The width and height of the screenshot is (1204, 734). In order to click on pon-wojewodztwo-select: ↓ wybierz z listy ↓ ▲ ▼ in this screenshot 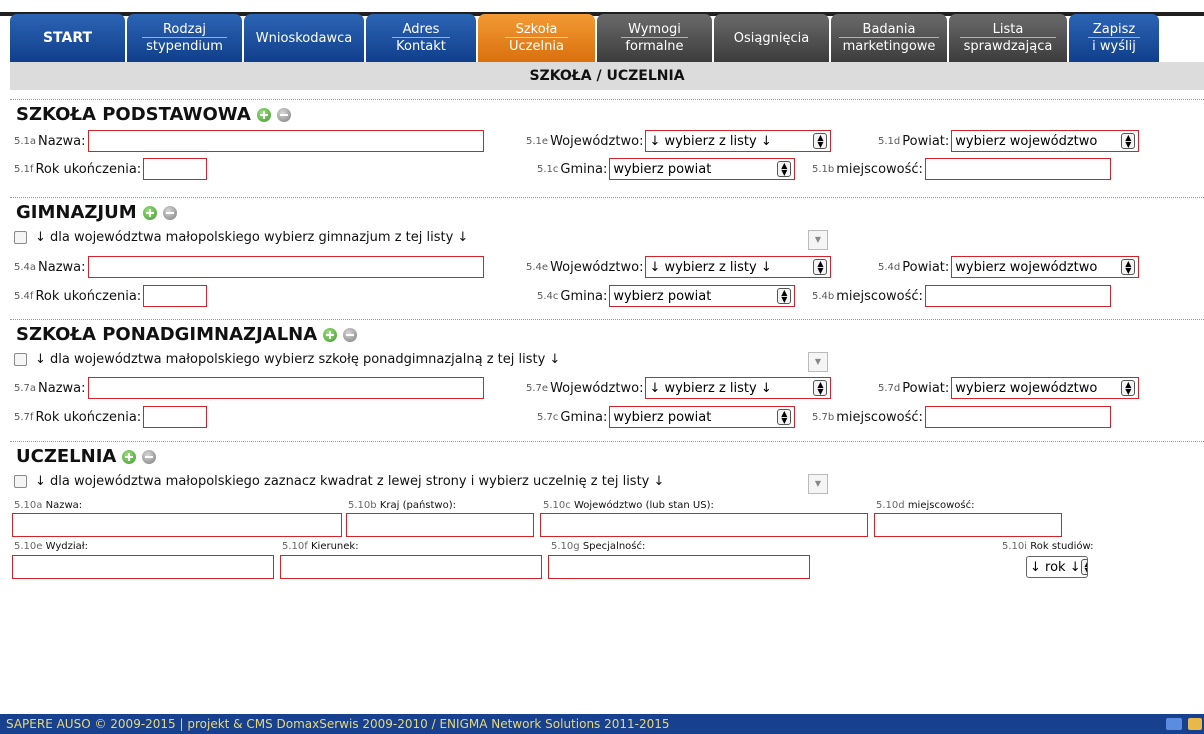, I will do `click(738, 388)`.